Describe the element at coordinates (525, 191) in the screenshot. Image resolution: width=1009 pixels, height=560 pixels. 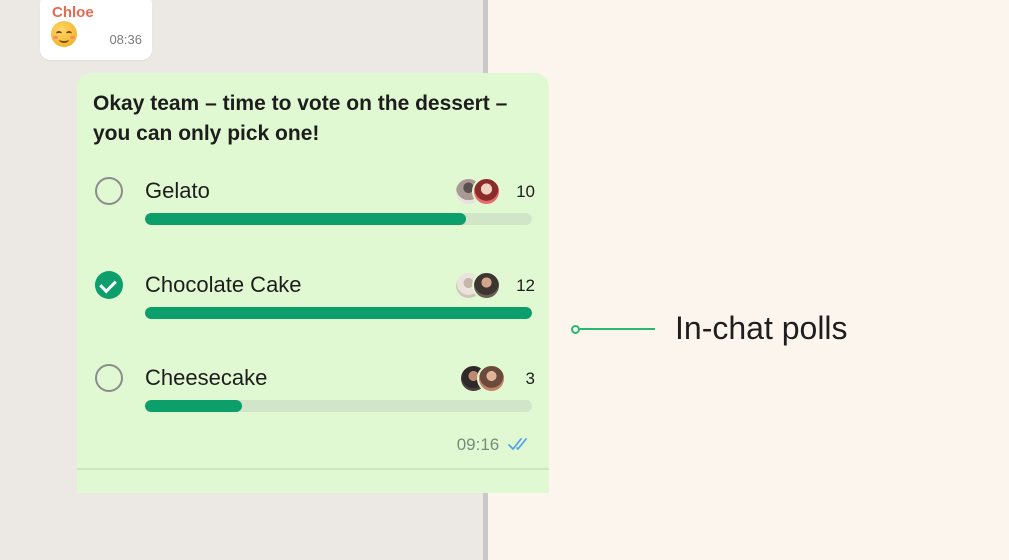
I see `vote-count: 10` at that location.